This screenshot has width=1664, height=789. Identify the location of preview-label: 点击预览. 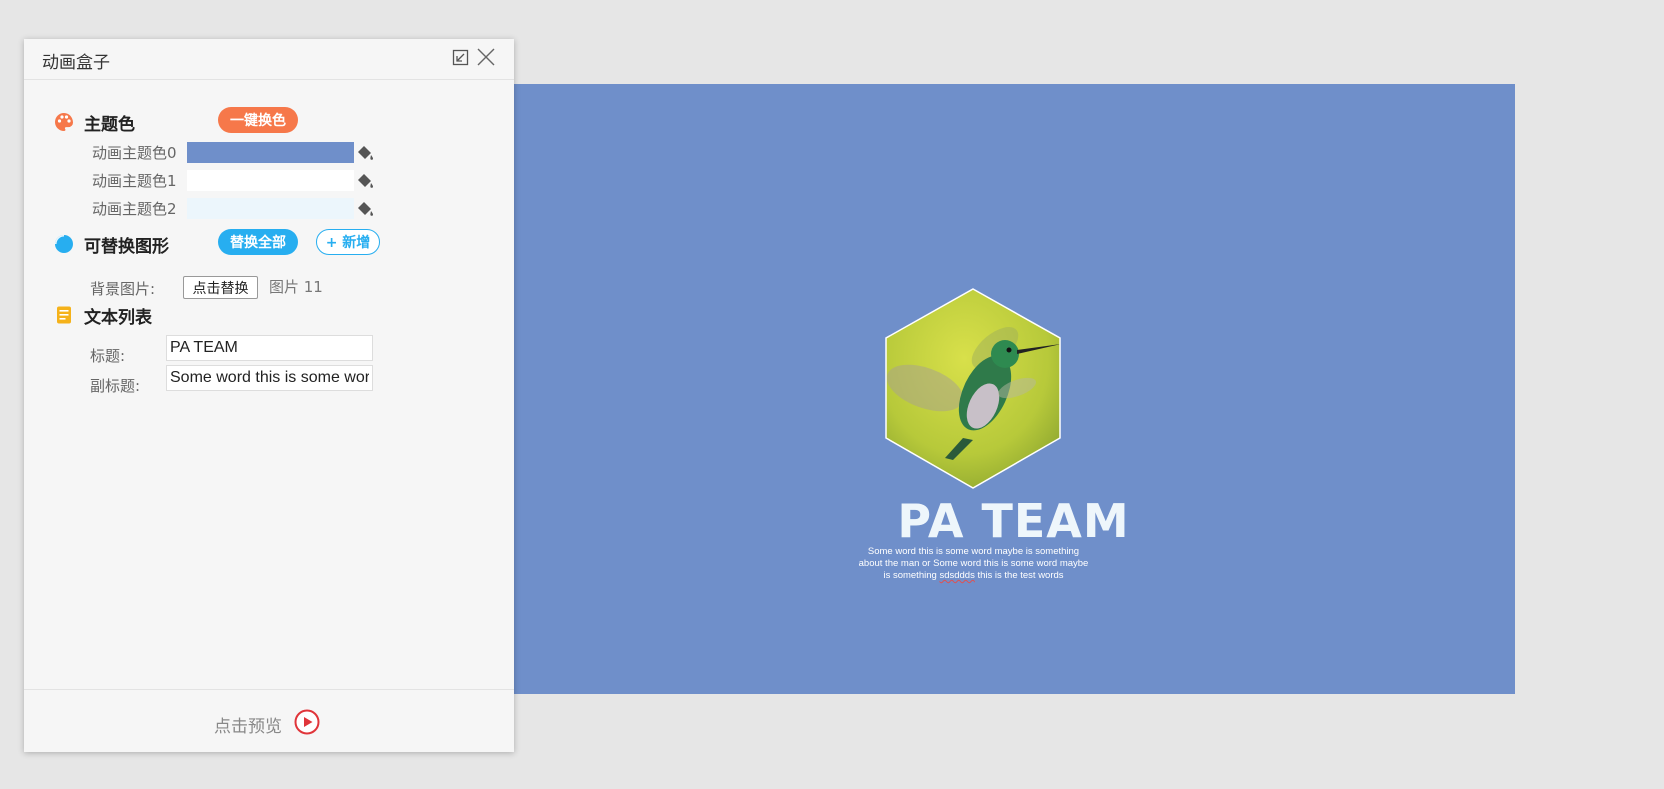
(248, 724).